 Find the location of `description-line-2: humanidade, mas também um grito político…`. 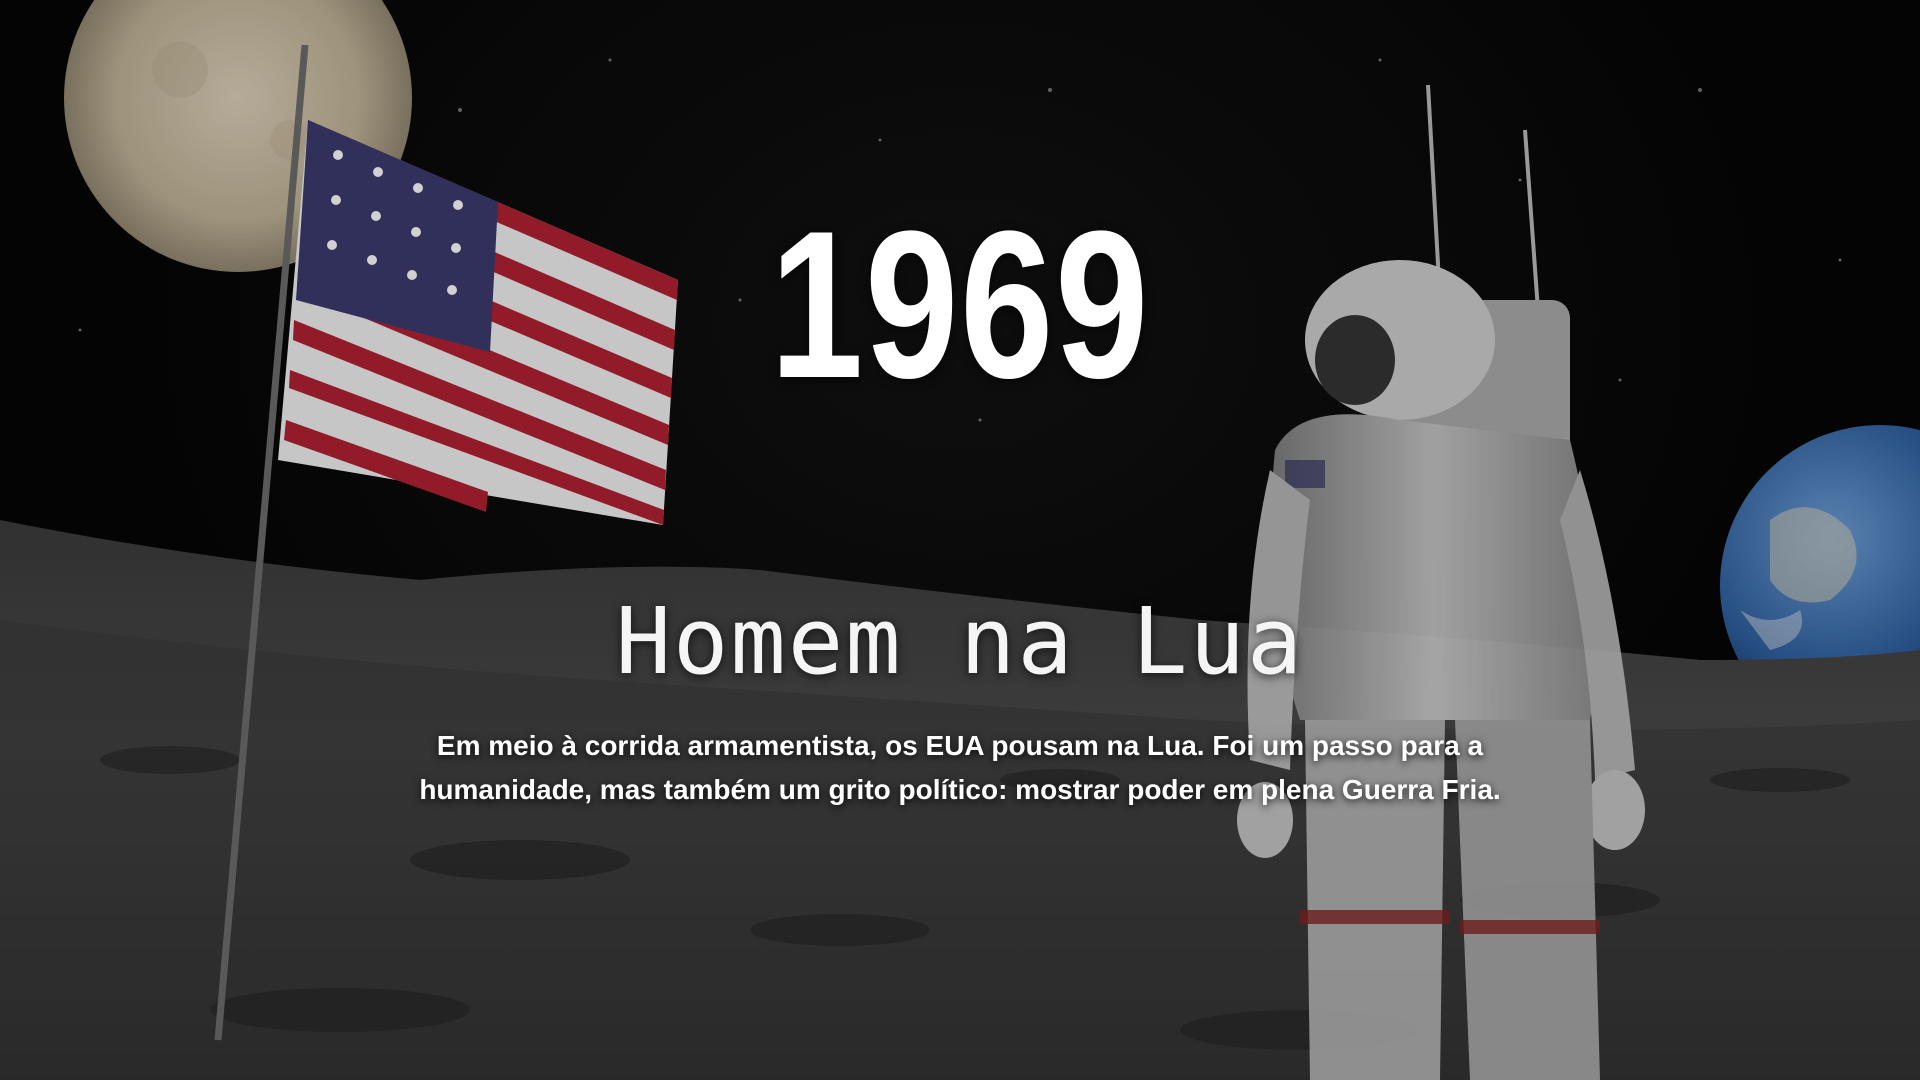

description-line-2: humanidade, mas também um grito político… is located at coordinates (960, 789).